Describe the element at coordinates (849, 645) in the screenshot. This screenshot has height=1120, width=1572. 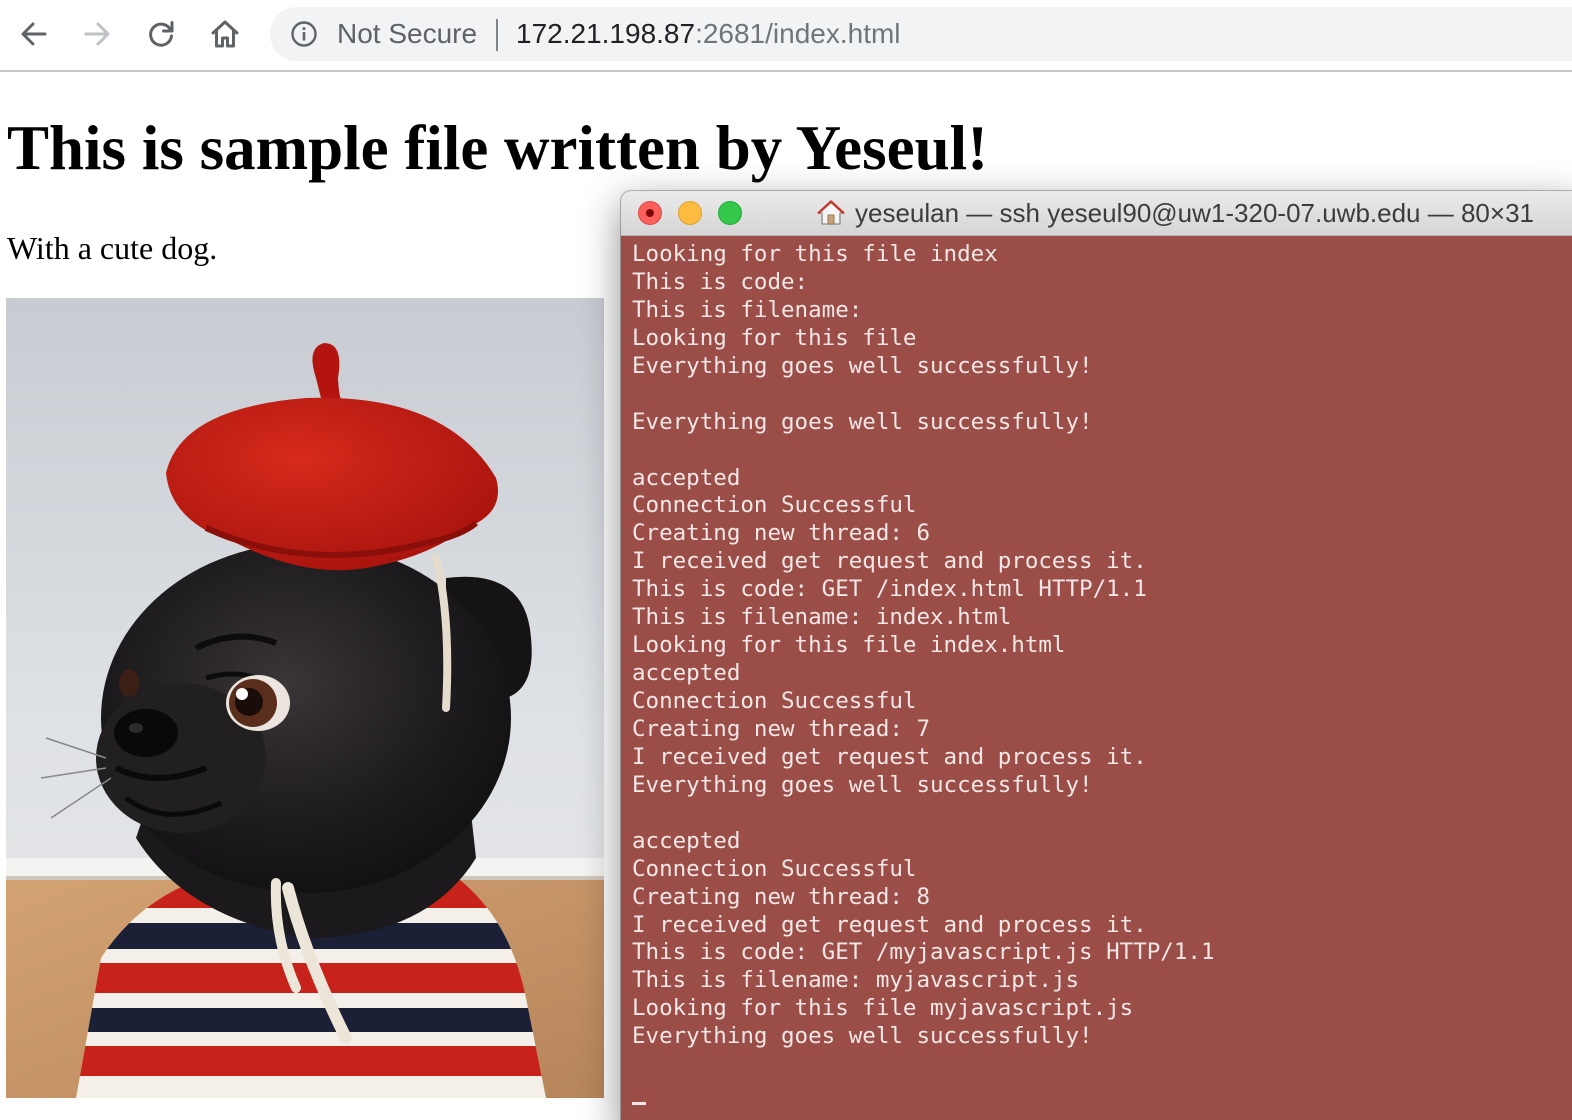
I see `terminal-line: Looking for this file index.html` at that location.